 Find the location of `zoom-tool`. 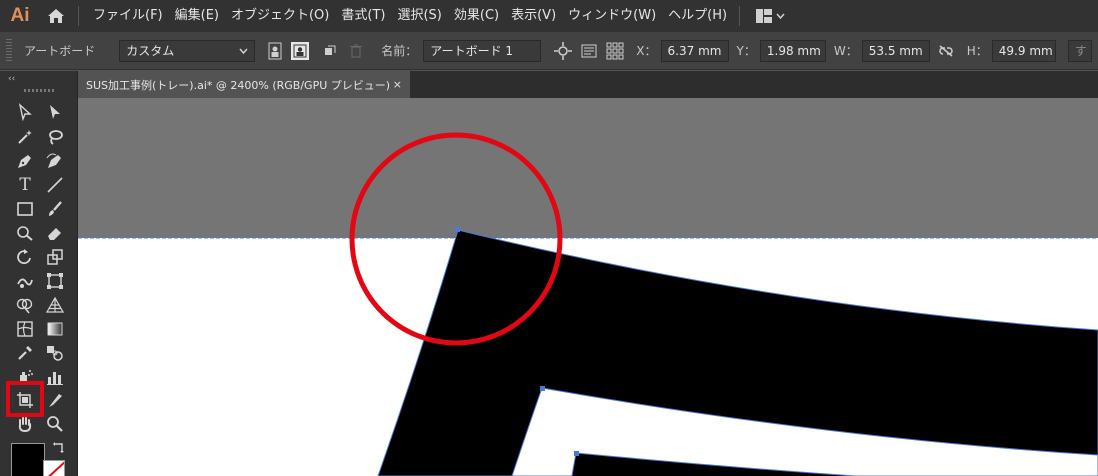

zoom-tool is located at coordinates (55, 424).